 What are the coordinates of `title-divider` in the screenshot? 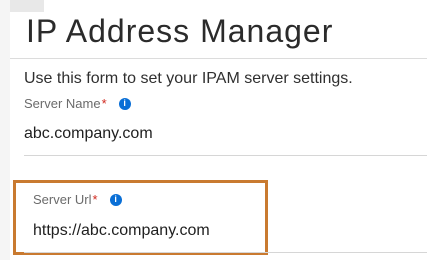 It's located at (218, 58).